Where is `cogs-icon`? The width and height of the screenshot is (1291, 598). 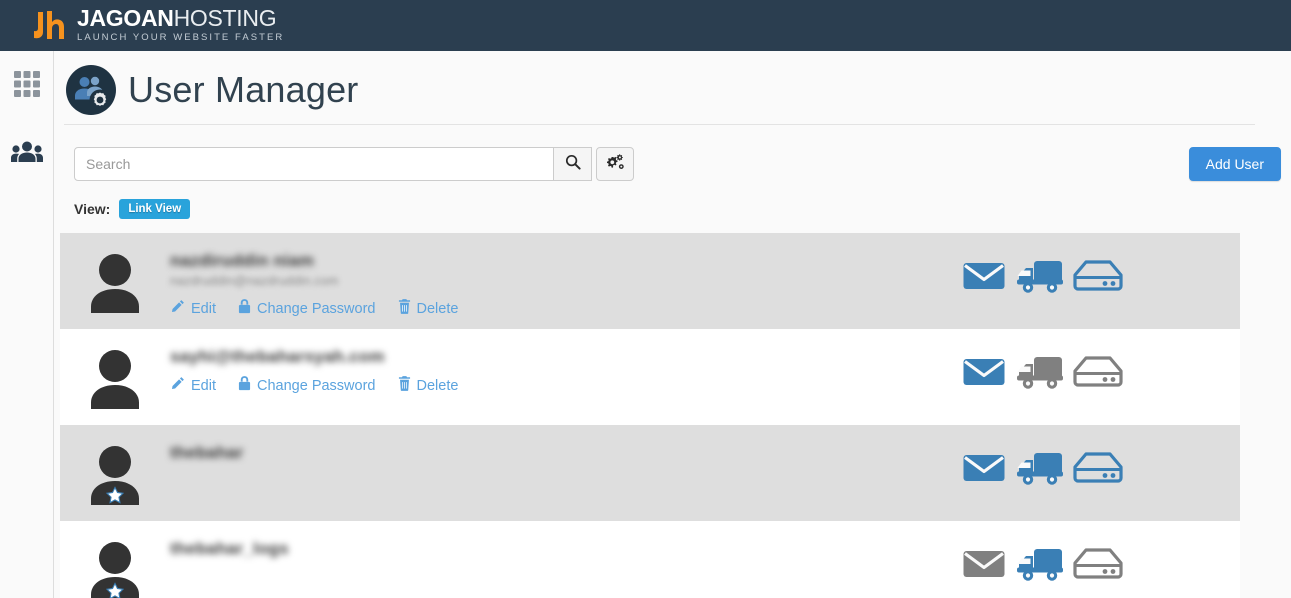 cogs-icon is located at coordinates (615, 164).